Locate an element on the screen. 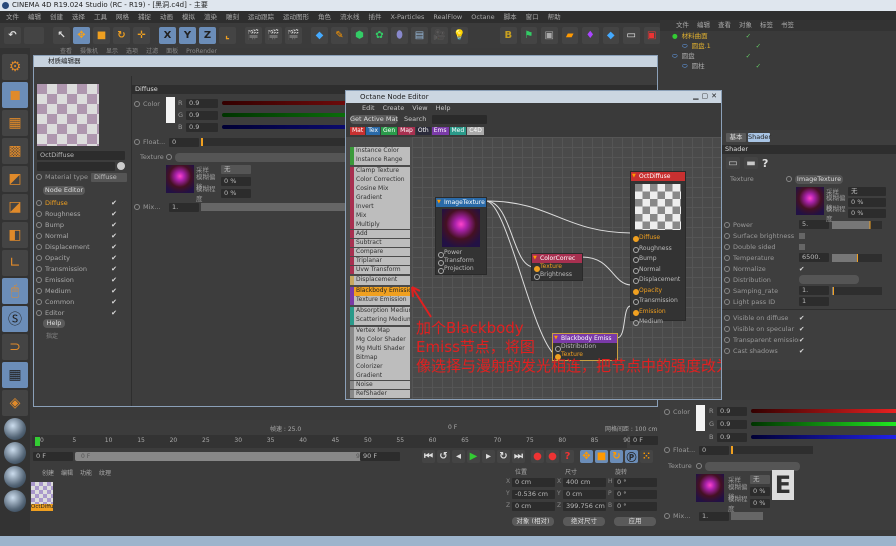 The image size is (896, 546). red-field: 0.9 is located at coordinates (202, 103).